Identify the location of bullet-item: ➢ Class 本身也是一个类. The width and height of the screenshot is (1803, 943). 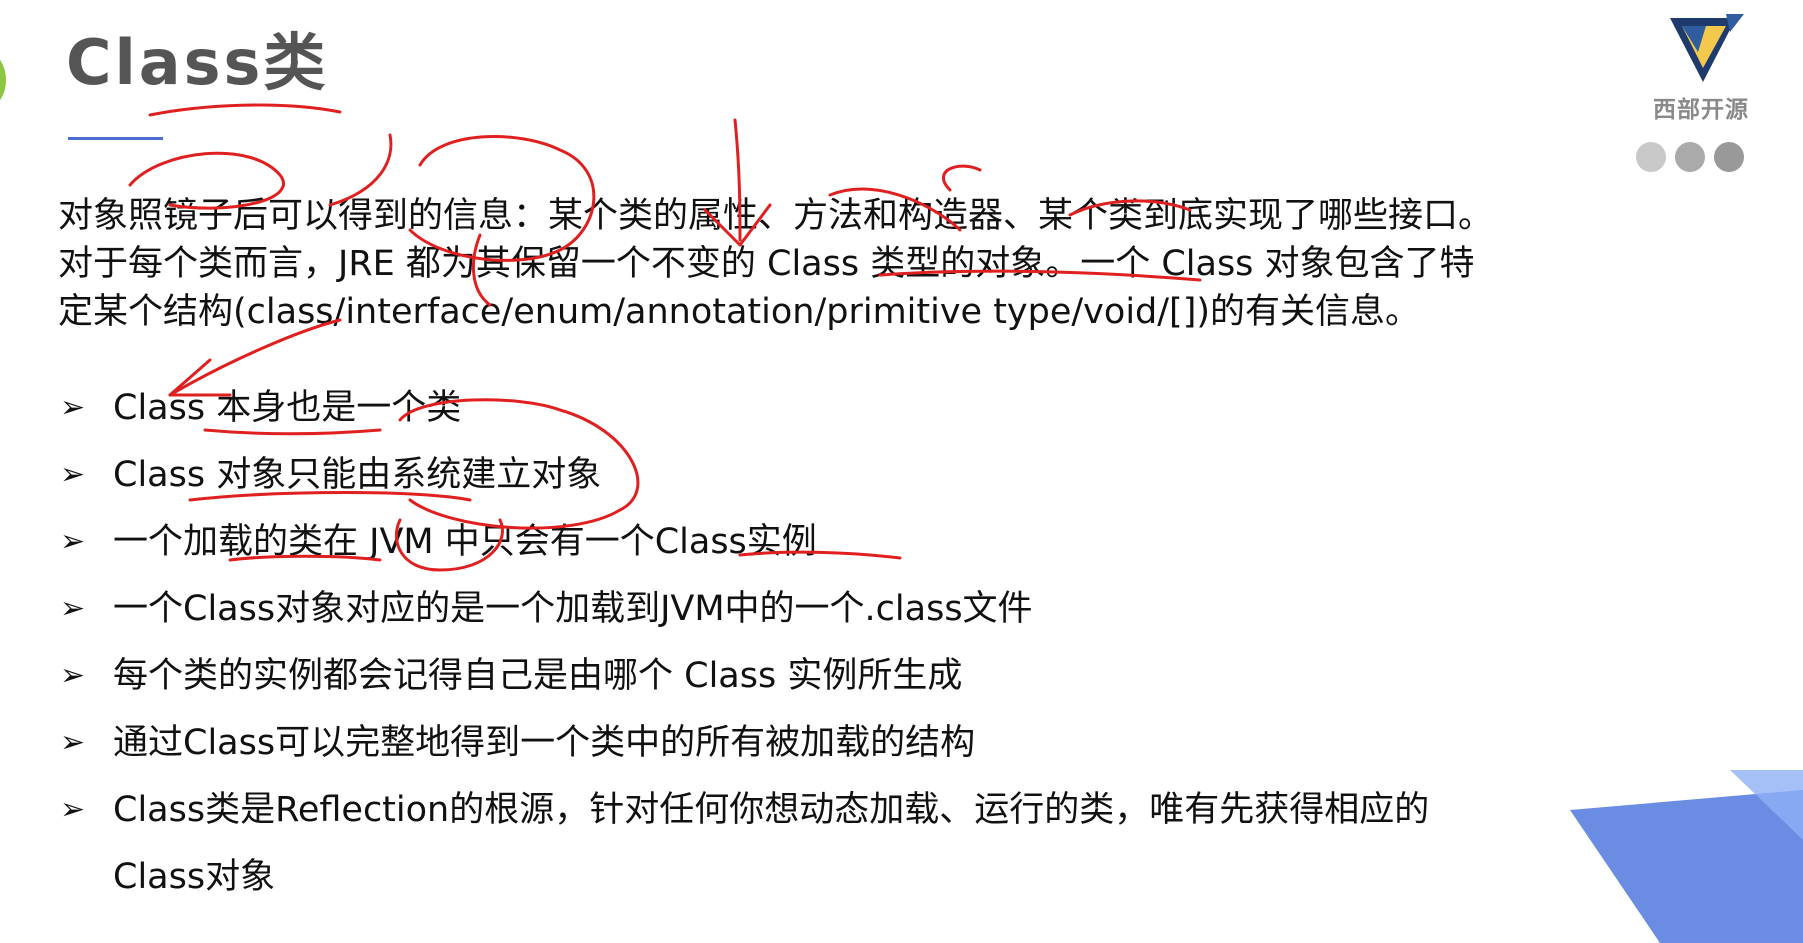
(880, 417).